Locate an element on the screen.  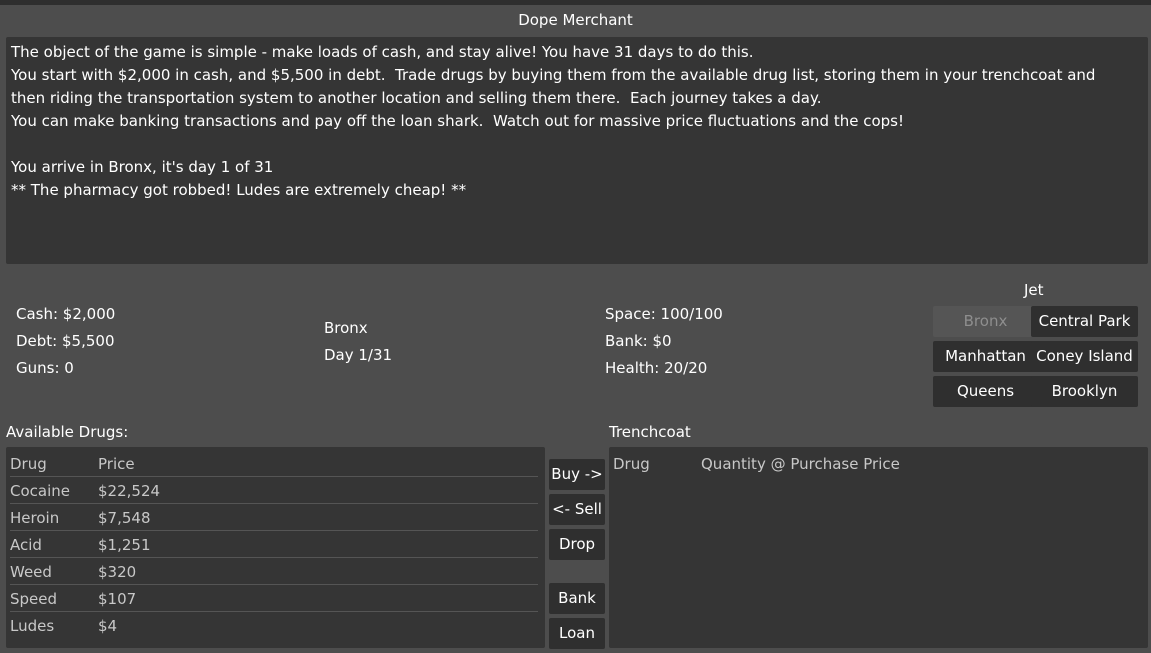
drug-row: Speed $107 is located at coordinates (274, 598).